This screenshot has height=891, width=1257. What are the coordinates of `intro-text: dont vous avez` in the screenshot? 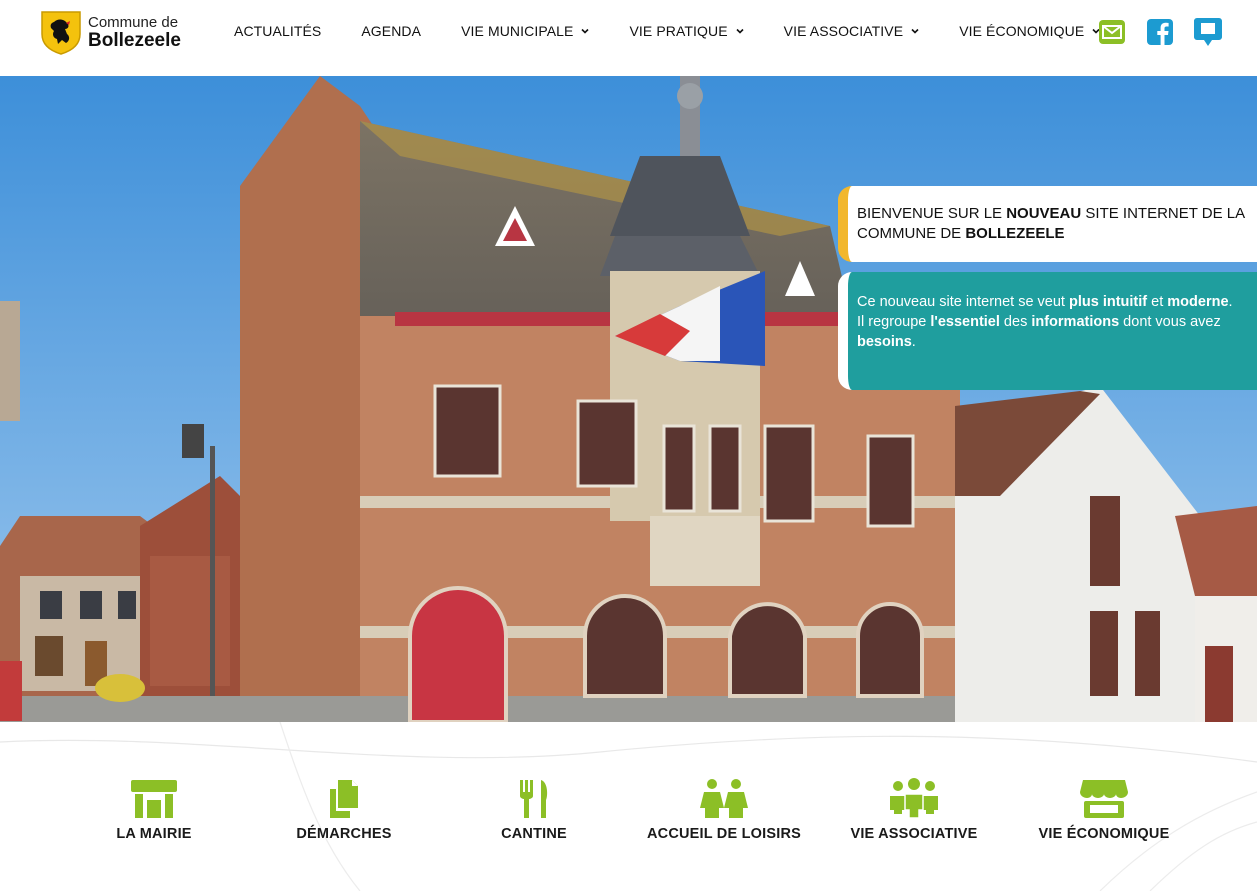 It's located at (1170, 322).